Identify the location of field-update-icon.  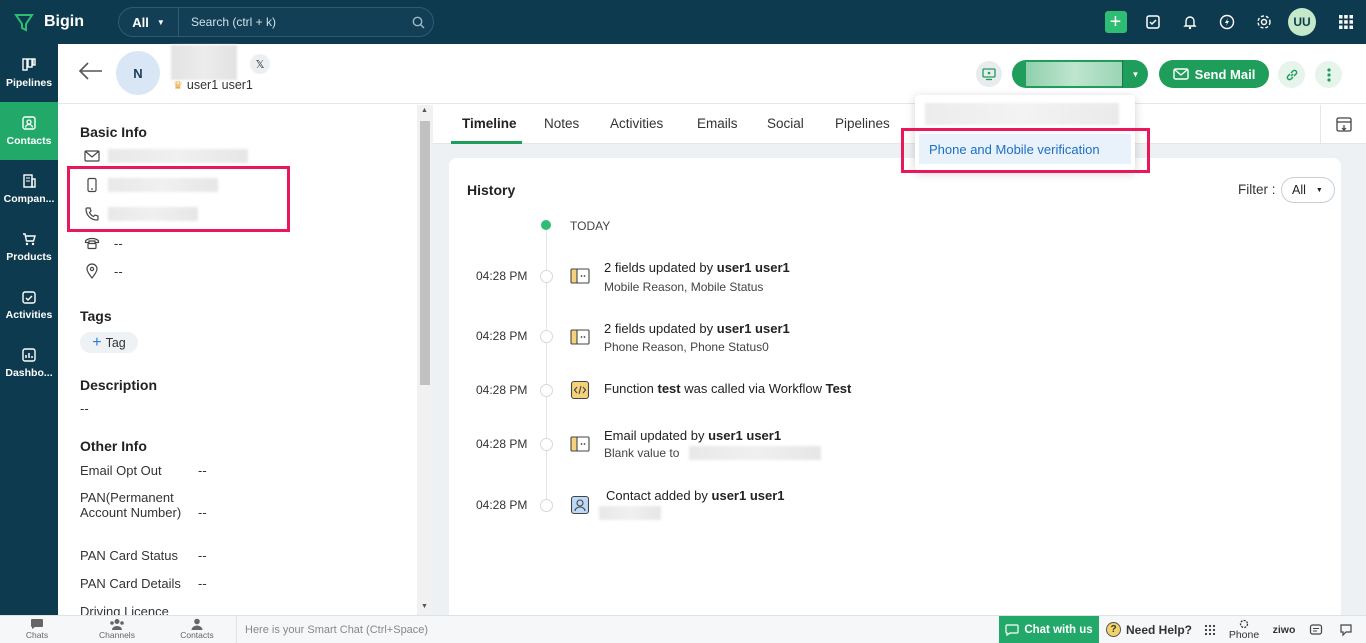
(580, 337).